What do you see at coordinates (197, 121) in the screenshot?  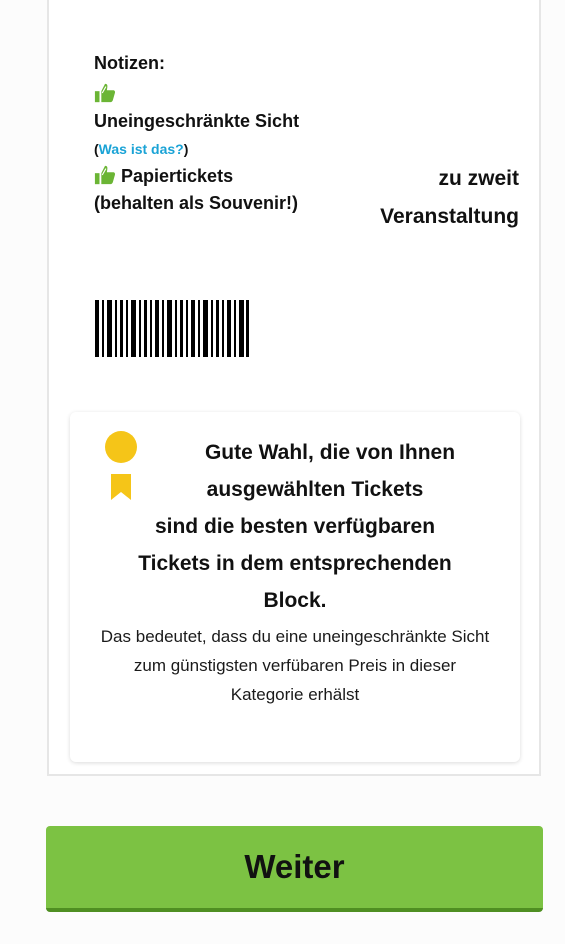 I see `unobstructed-view-label: Uneingeschränkte Sicht` at bounding box center [197, 121].